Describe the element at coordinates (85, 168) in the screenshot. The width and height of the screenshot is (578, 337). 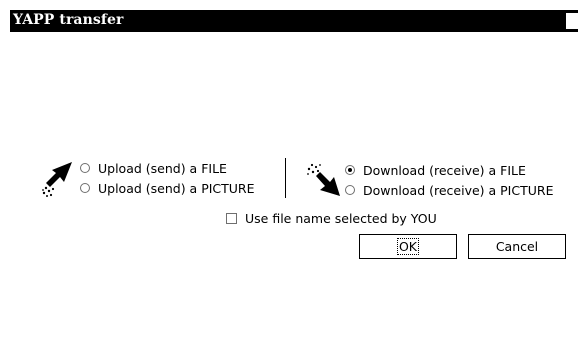
I see `upload-file-radio` at that location.